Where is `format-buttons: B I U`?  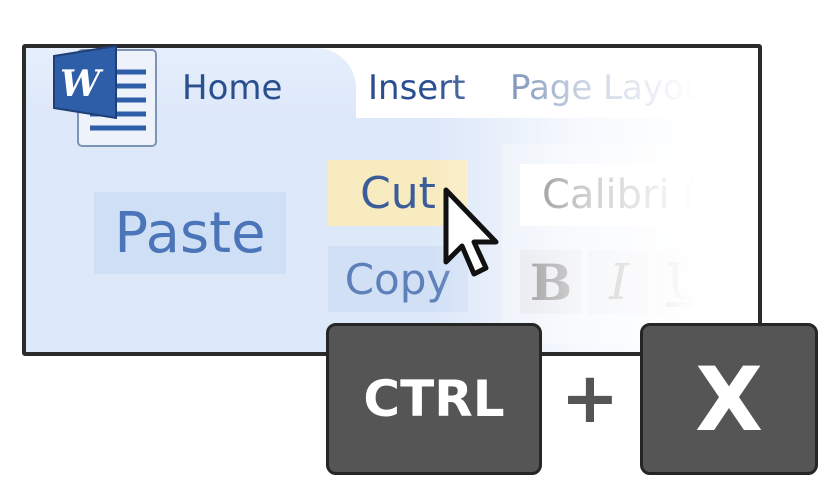 format-buttons: B I U is located at coordinates (622, 282).